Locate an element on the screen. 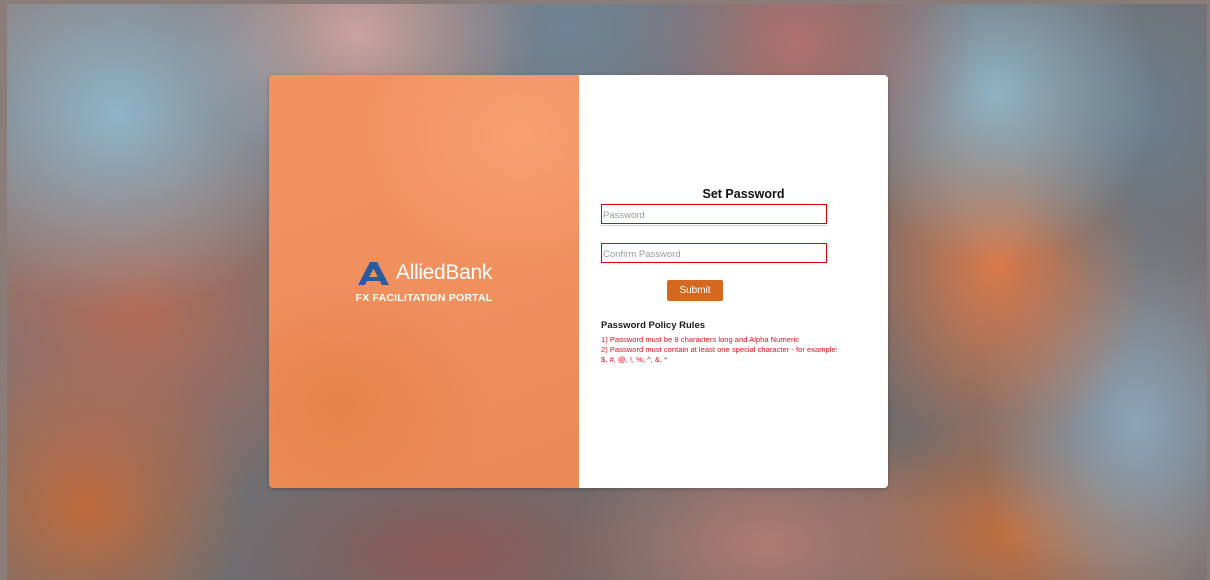 This screenshot has height=580, width=1210. password-underline is located at coordinates (714, 225).